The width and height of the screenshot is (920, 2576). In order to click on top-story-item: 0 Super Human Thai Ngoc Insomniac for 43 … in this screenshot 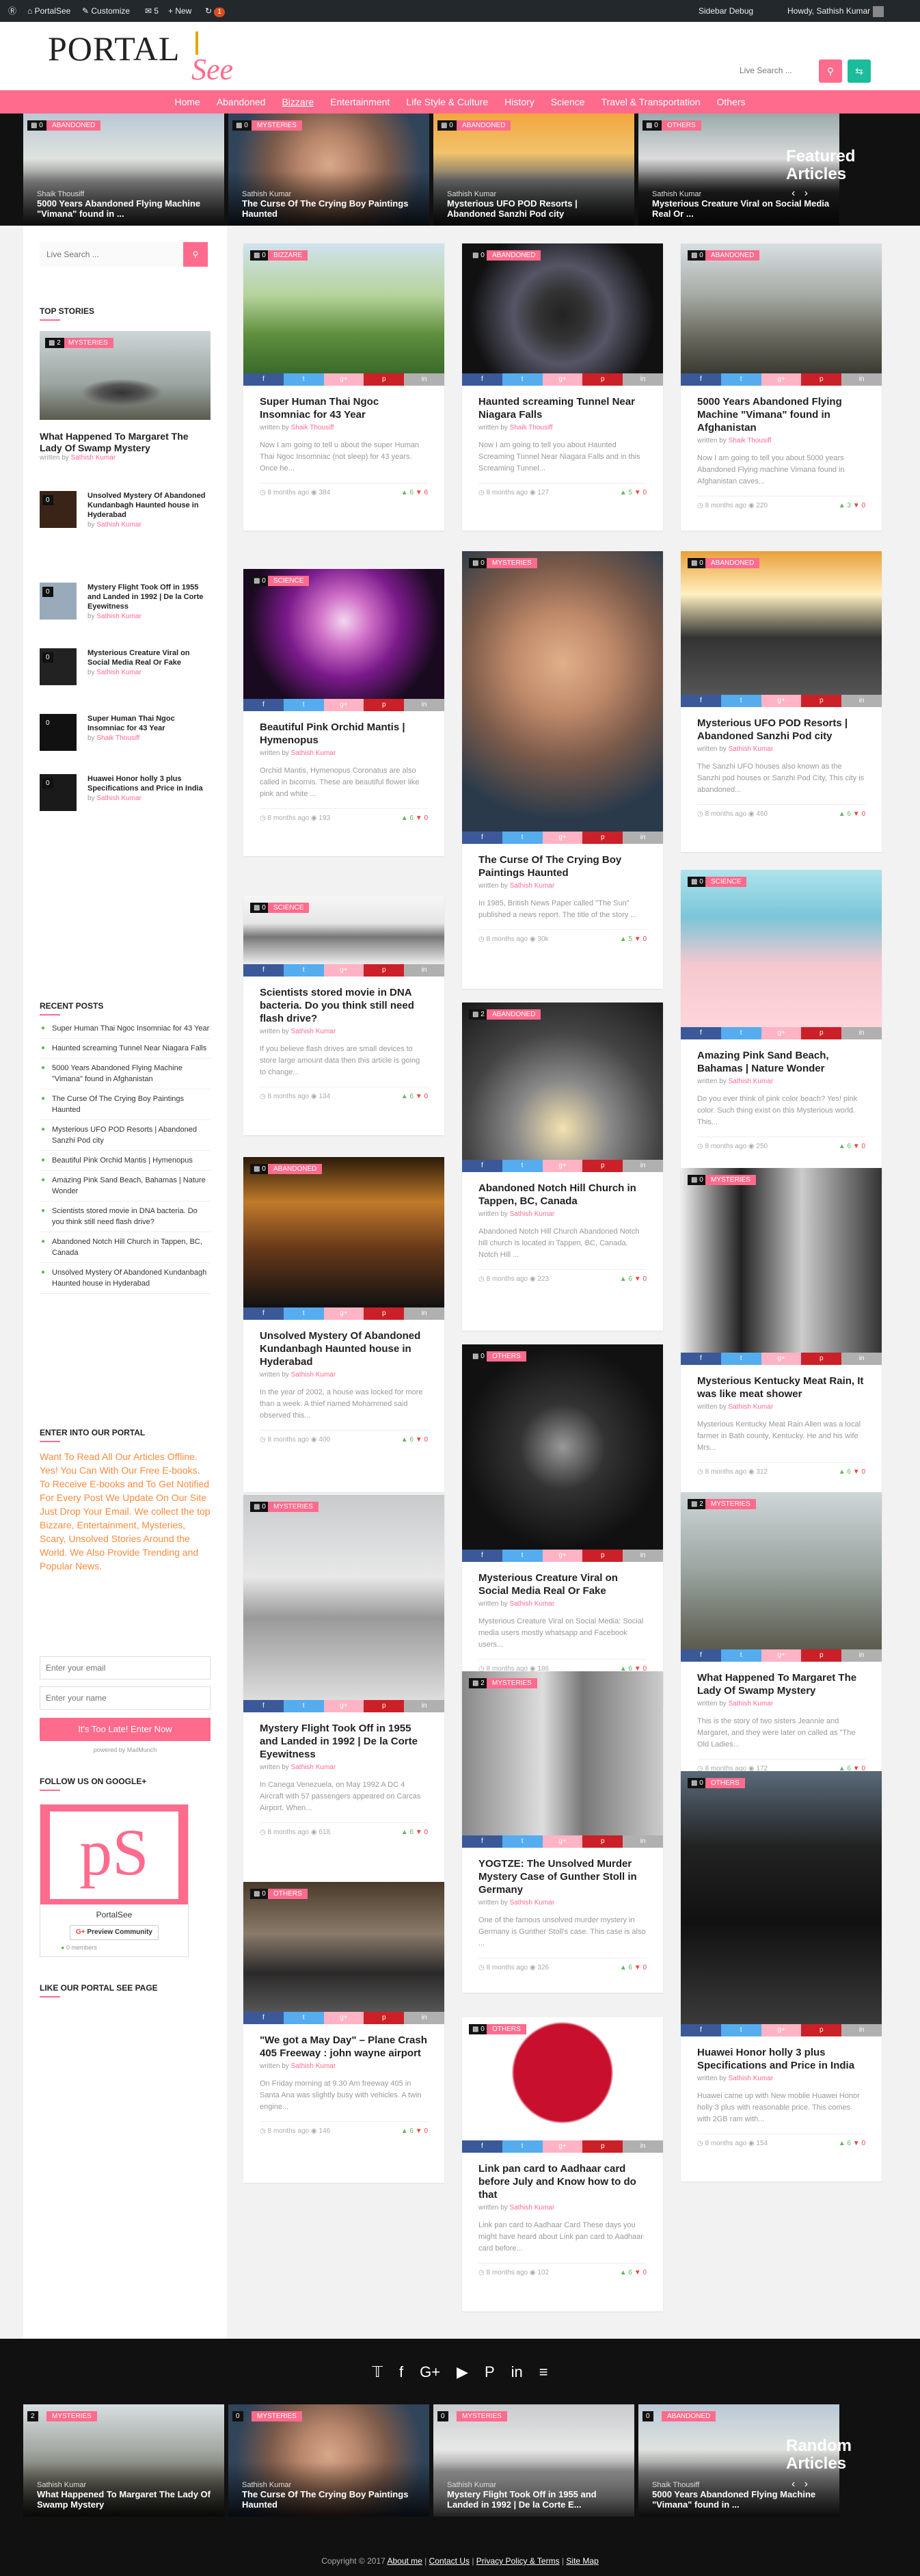, I will do `click(125, 734)`.